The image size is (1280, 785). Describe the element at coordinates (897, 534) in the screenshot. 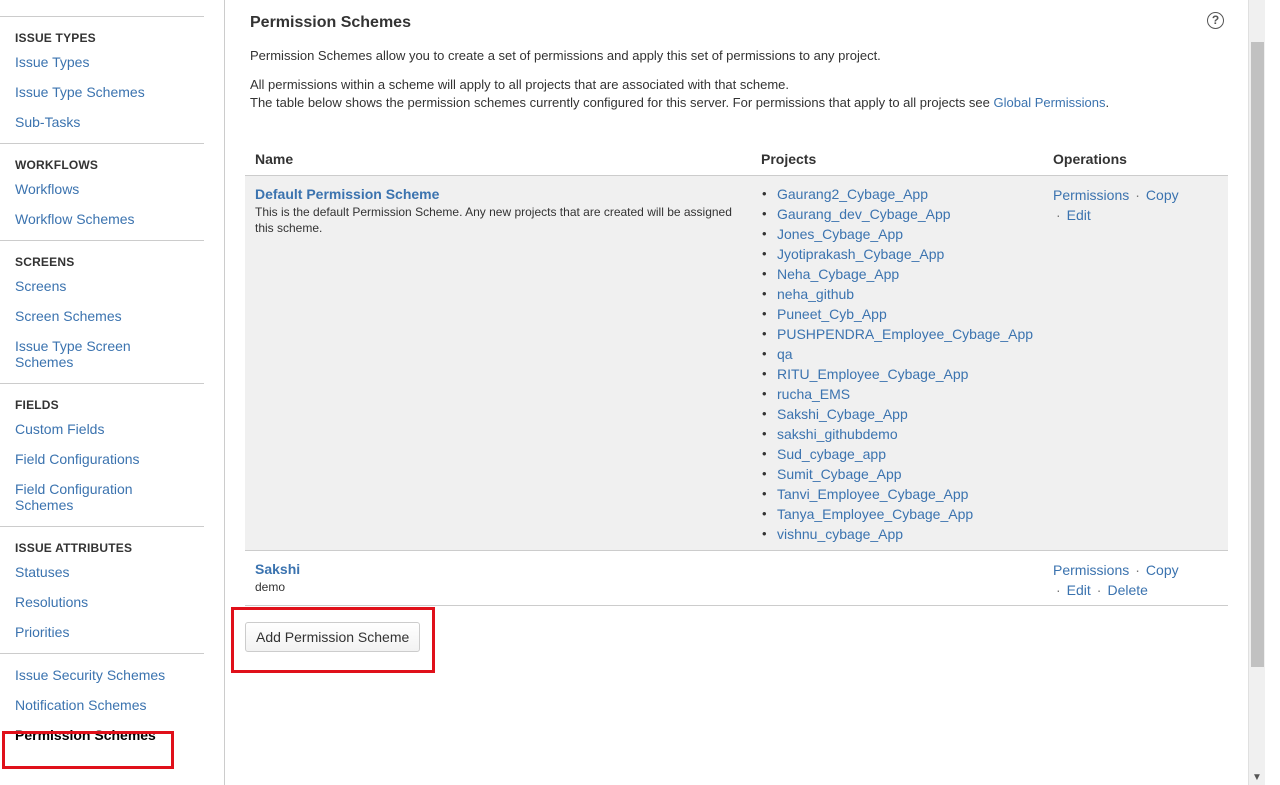

I see `project-link: vishnu_cybage_App` at that location.